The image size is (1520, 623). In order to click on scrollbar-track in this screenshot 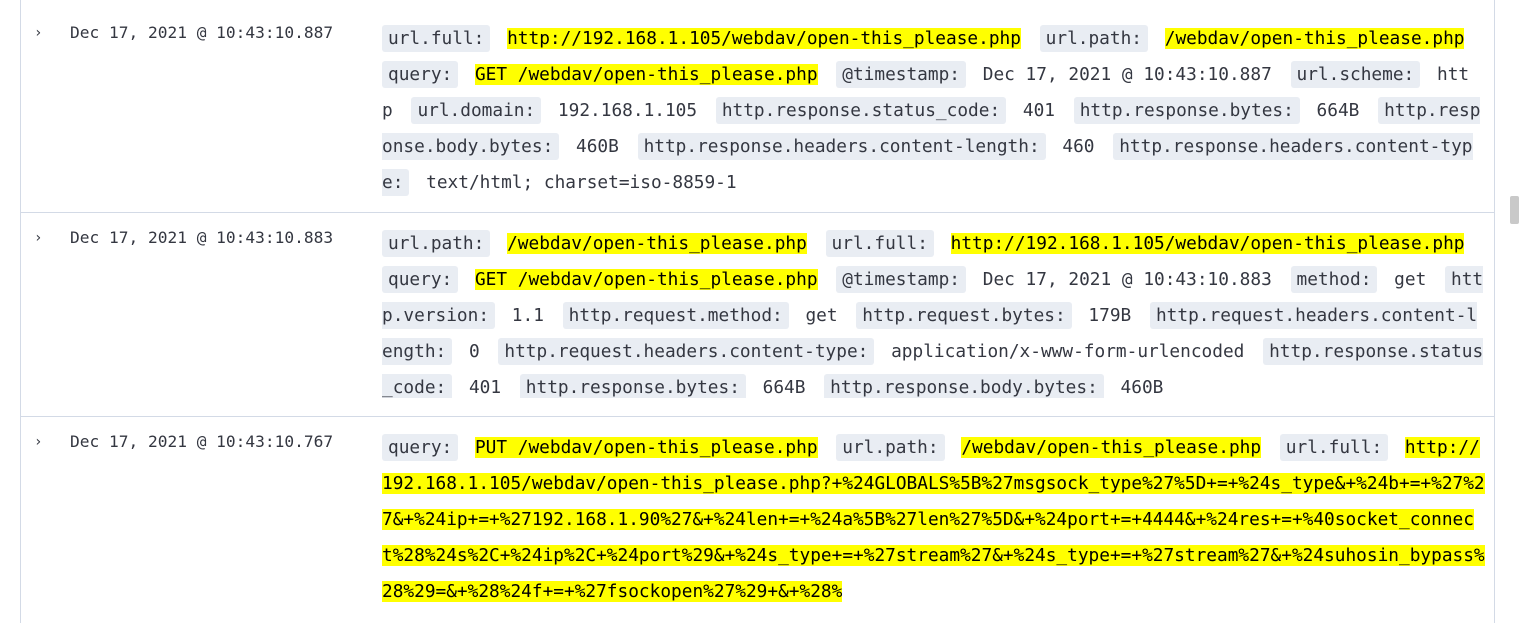, I will do `click(1514, 311)`.